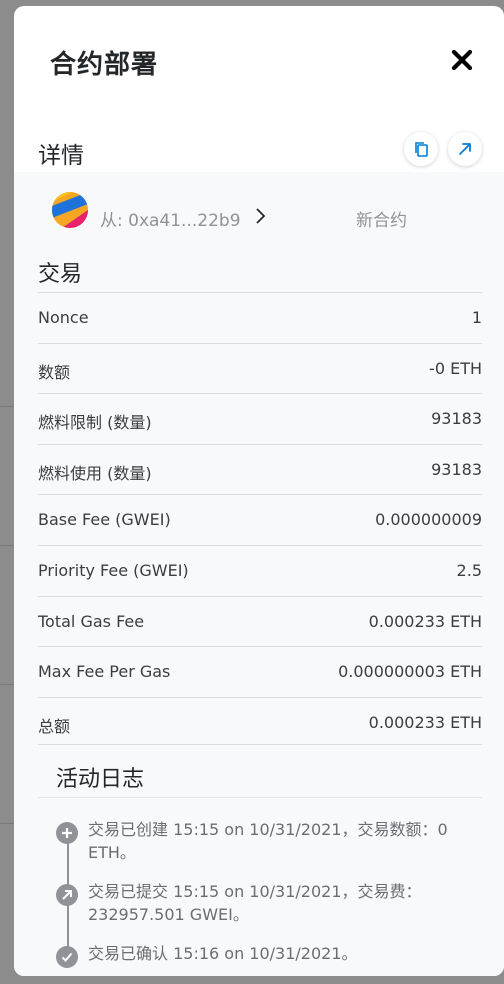 The height and width of the screenshot is (984, 504). Describe the element at coordinates (54, 726) in the screenshot. I see `row-label: 总额` at that location.